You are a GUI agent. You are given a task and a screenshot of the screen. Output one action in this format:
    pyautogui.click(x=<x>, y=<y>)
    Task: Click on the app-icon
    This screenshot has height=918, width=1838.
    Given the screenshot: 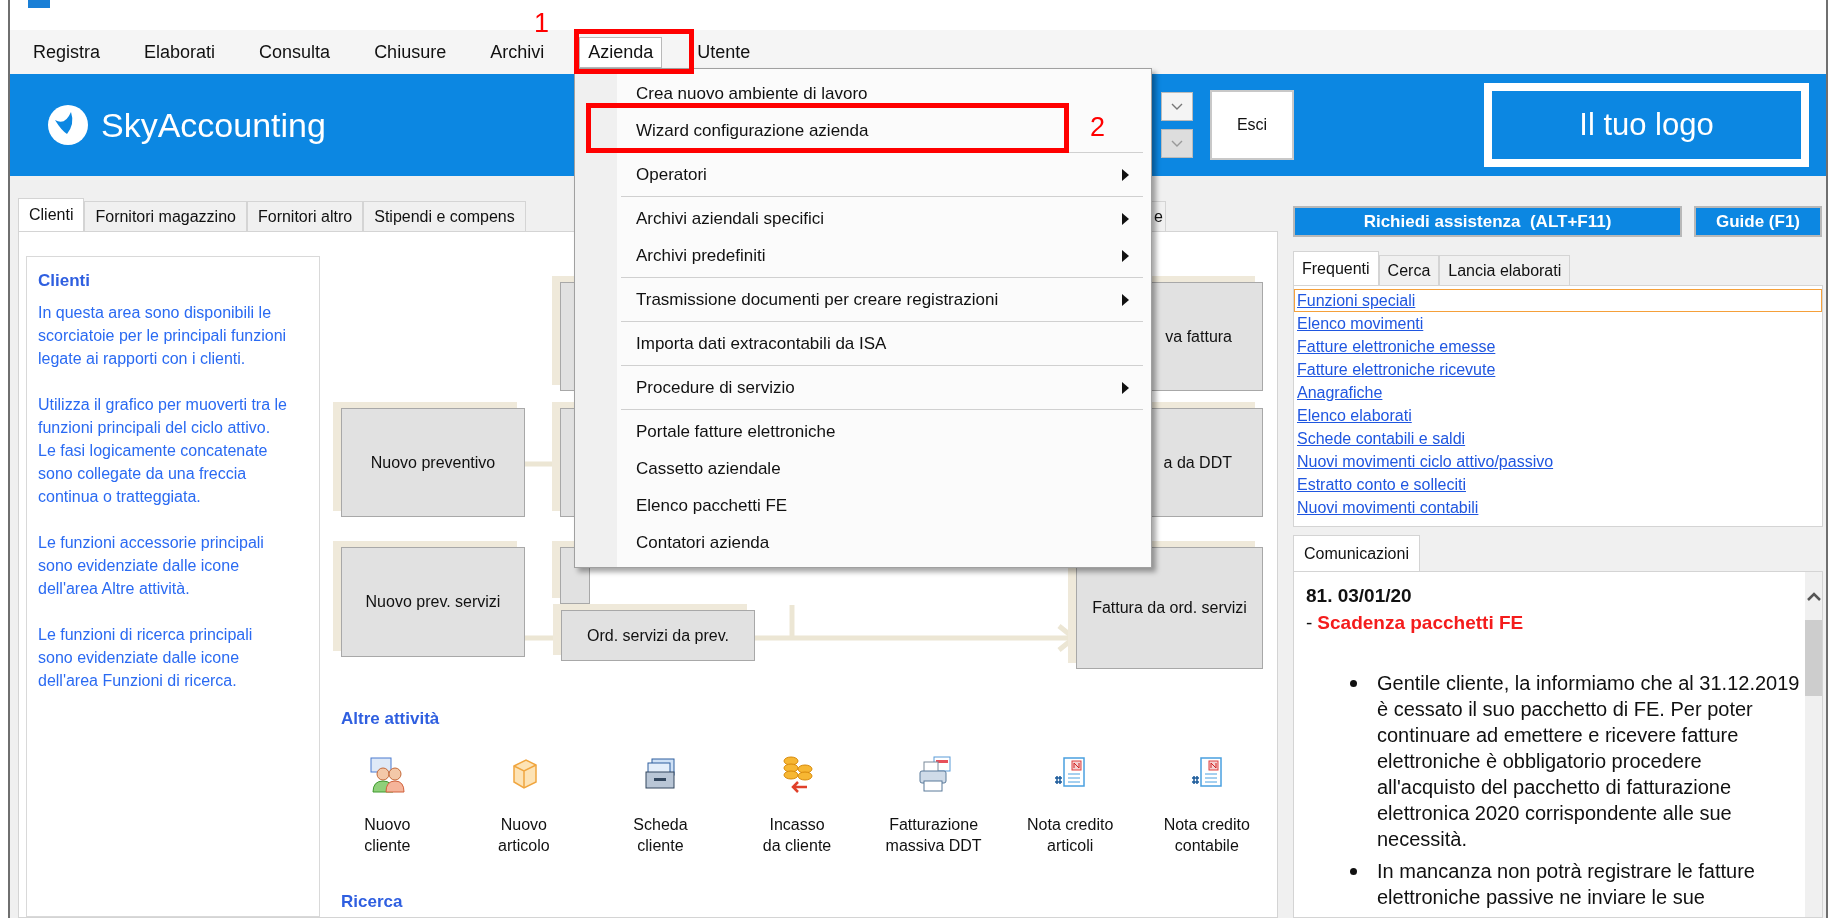 What is the action you would take?
    pyautogui.click(x=39, y=4)
    